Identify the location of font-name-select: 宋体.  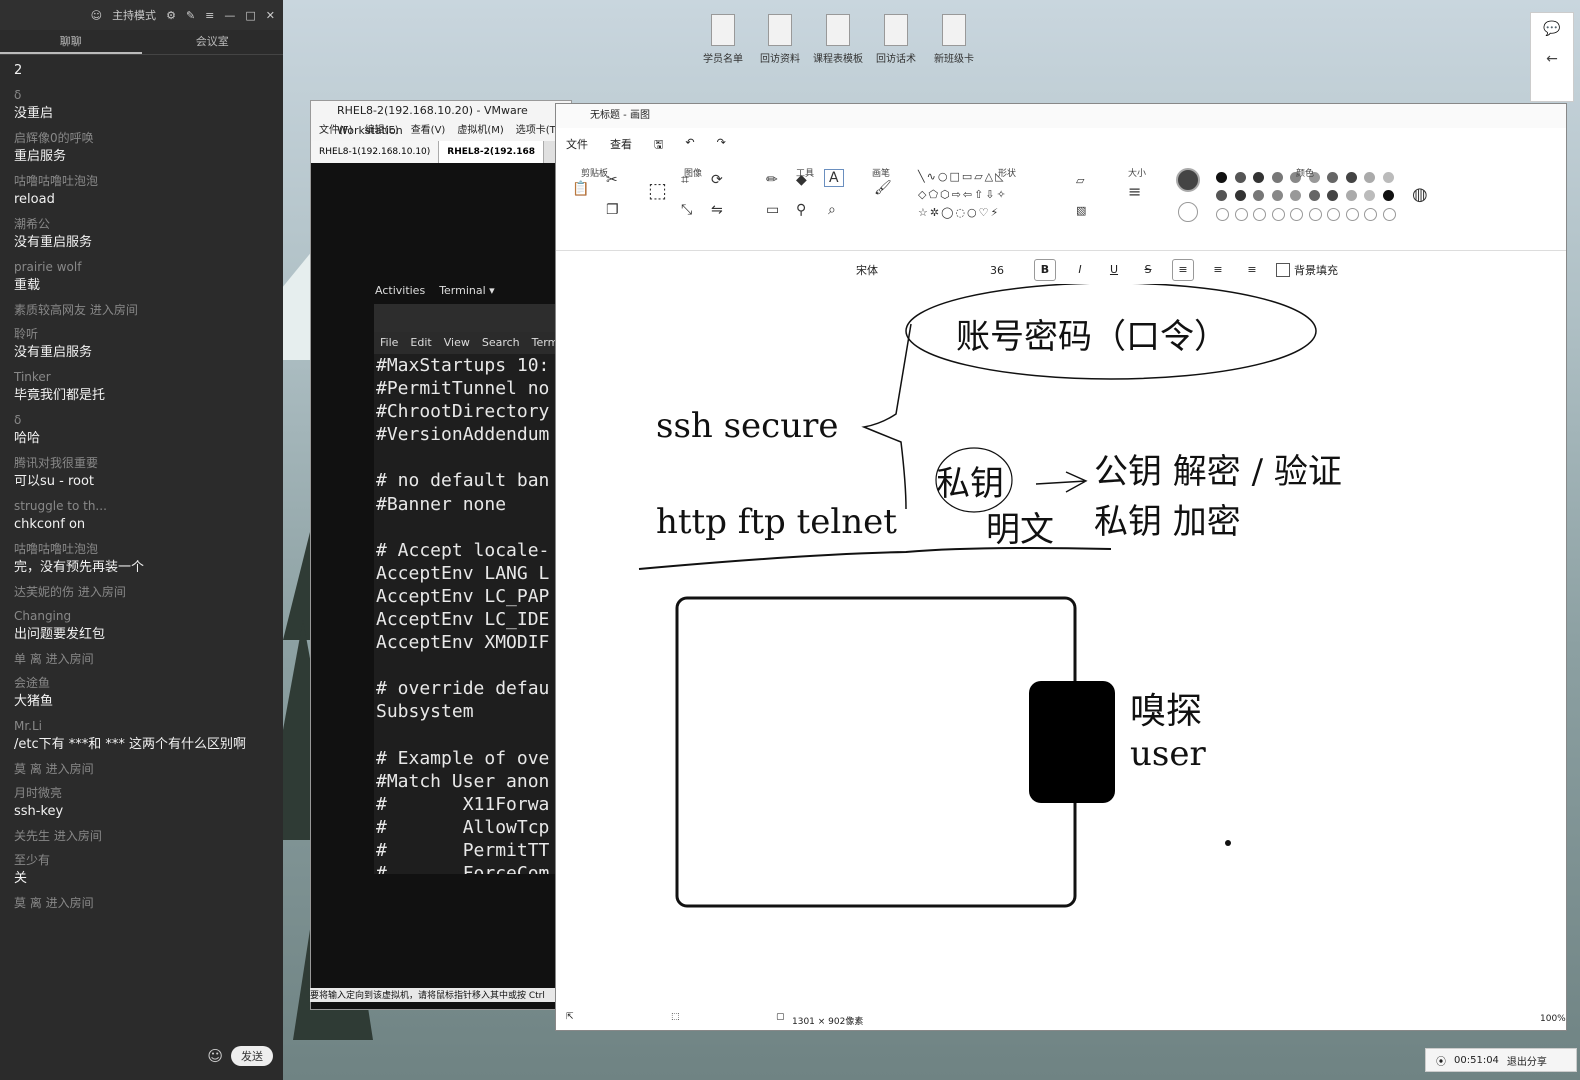
(916, 270).